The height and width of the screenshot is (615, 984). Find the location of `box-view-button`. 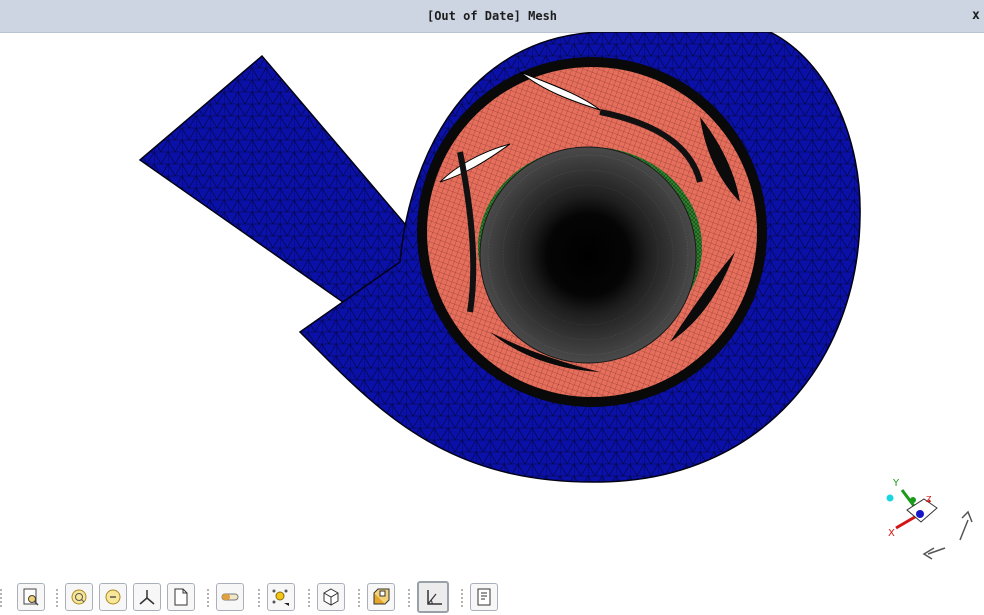

box-view-button is located at coordinates (381, 597).